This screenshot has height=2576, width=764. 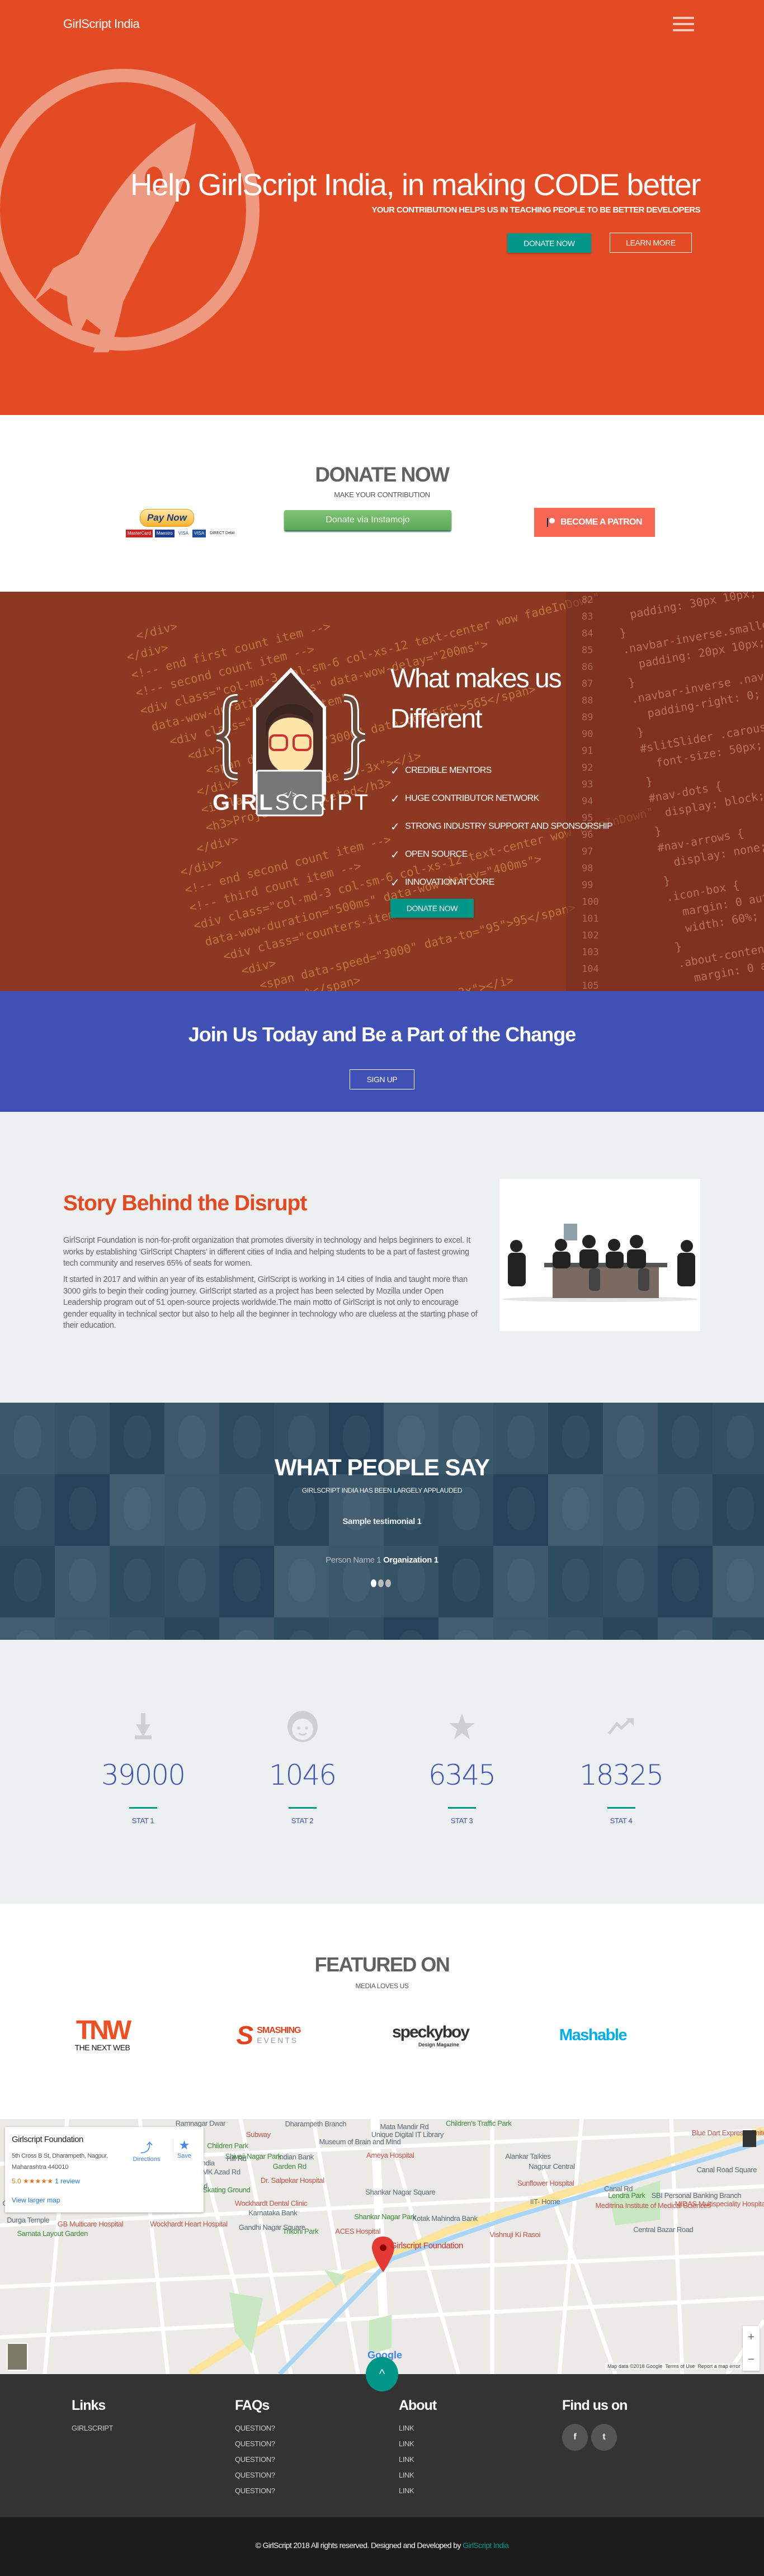 I want to click on star-icon: ★, so click(x=184, y=2145).